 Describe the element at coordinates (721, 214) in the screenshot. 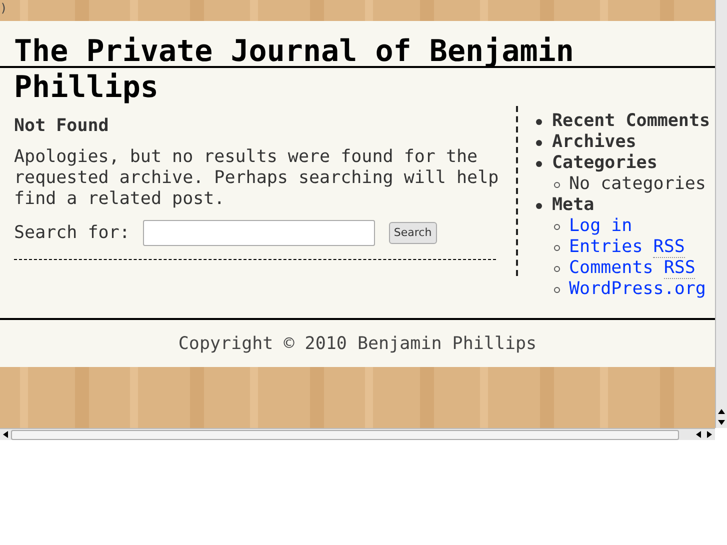

I see `vertical-scrollbar` at that location.